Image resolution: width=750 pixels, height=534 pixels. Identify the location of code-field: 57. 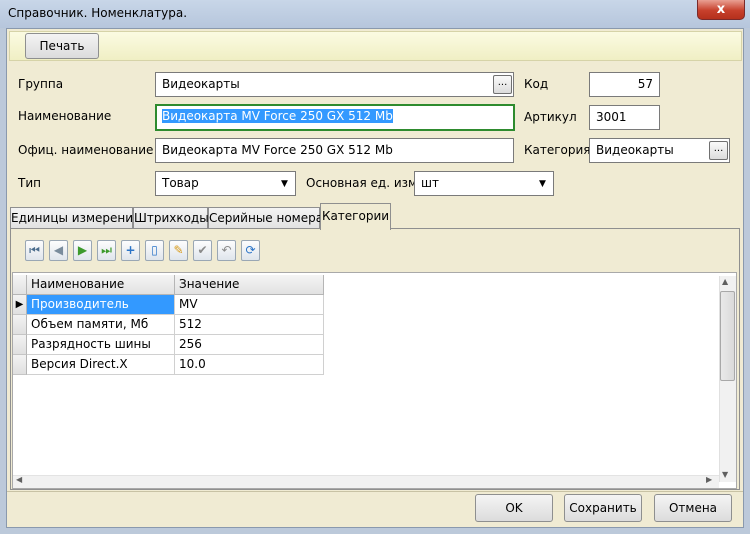
(624, 84).